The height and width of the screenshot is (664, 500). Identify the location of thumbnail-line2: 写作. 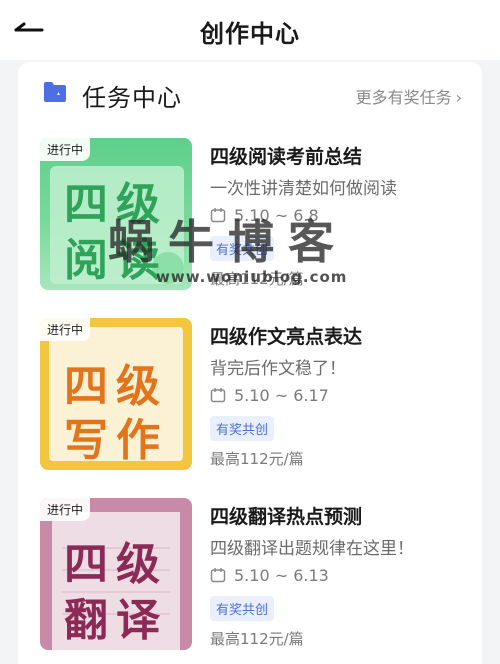
(116, 440).